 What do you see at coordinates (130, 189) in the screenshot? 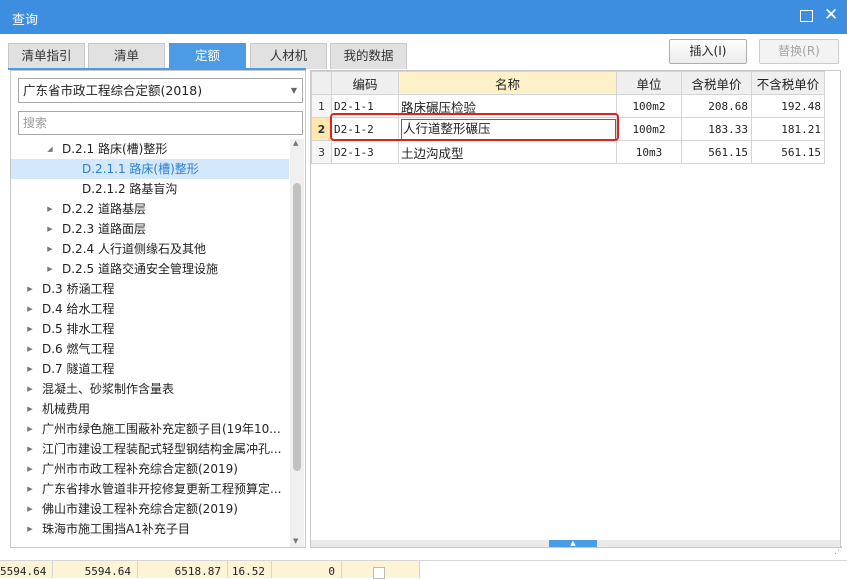
I see `tree-node-label: D.2.1.2 路基盲沟` at bounding box center [130, 189].